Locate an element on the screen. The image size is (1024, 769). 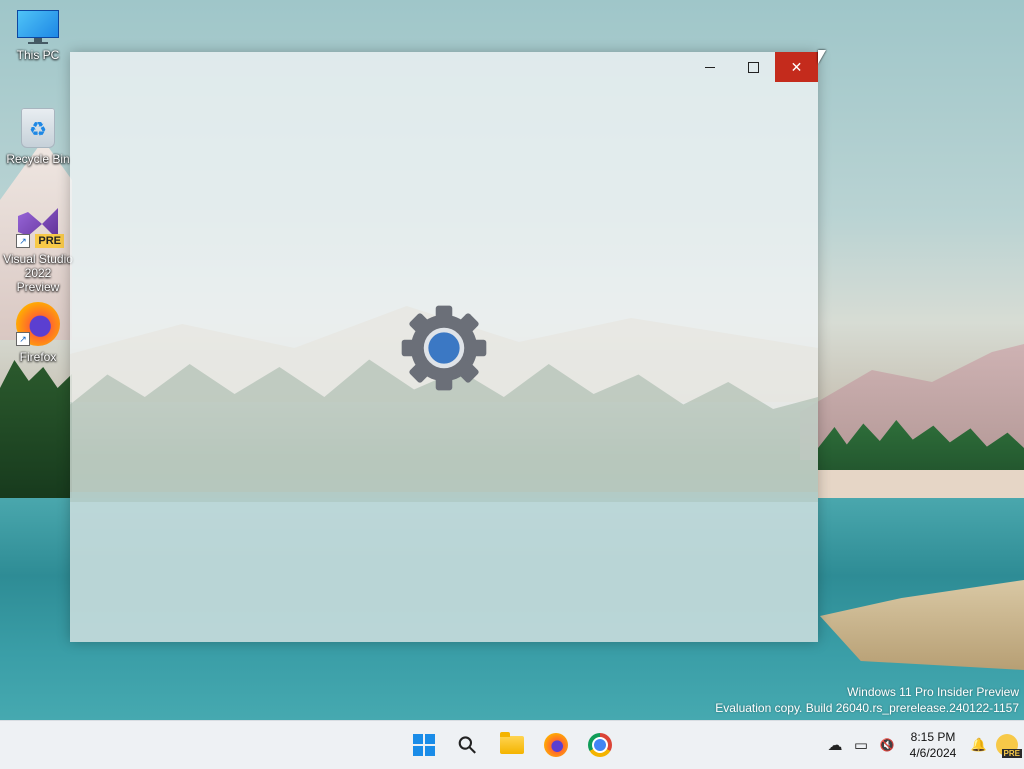
maximize-button is located at coordinates (753, 67).